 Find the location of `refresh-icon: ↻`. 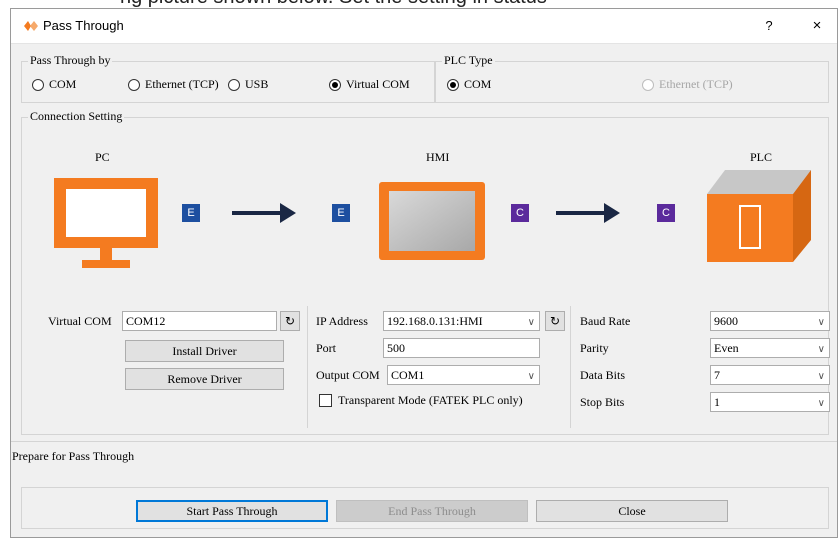

refresh-icon: ↻ is located at coordinates (290, 321).